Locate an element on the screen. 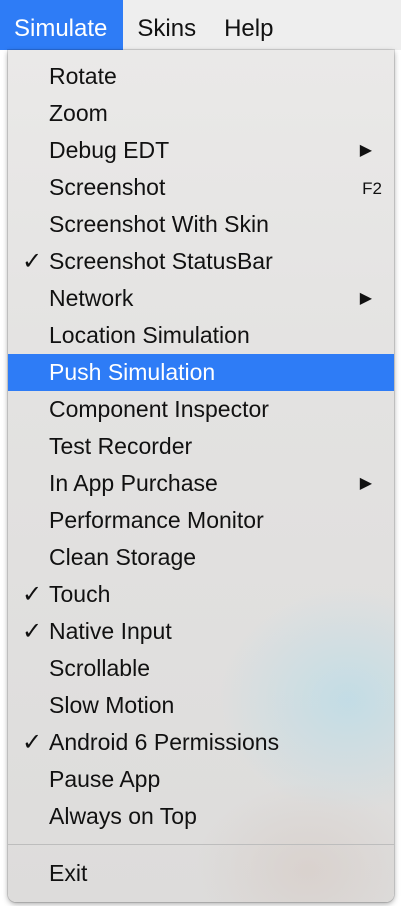  shortcut-label: F2 is located at coordinates (372, 188).